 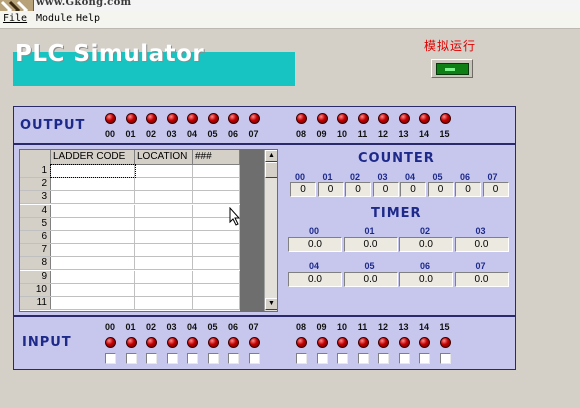 What do you see at coordinates (468, 189) in the screenshot?
I see `counter-value-06: 0` at bounding box center [468, 189].